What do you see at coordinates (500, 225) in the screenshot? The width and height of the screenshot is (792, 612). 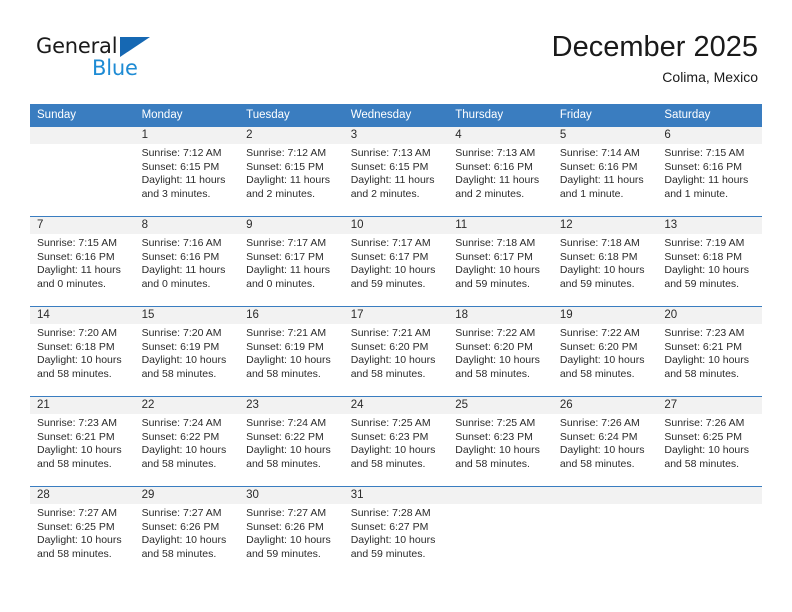 I see `day-number: 11` at bounding box center [500, 225].